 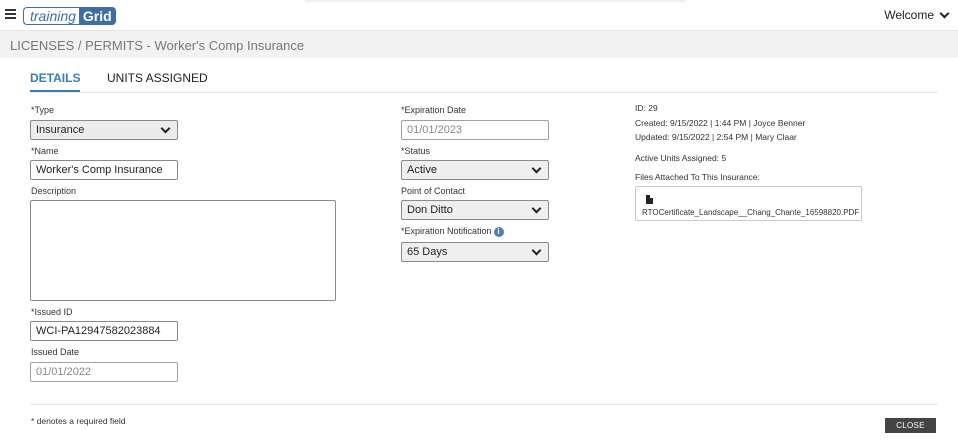 I want to click on expiration-notification-value: 65 Days, so click(x=427, y=252).